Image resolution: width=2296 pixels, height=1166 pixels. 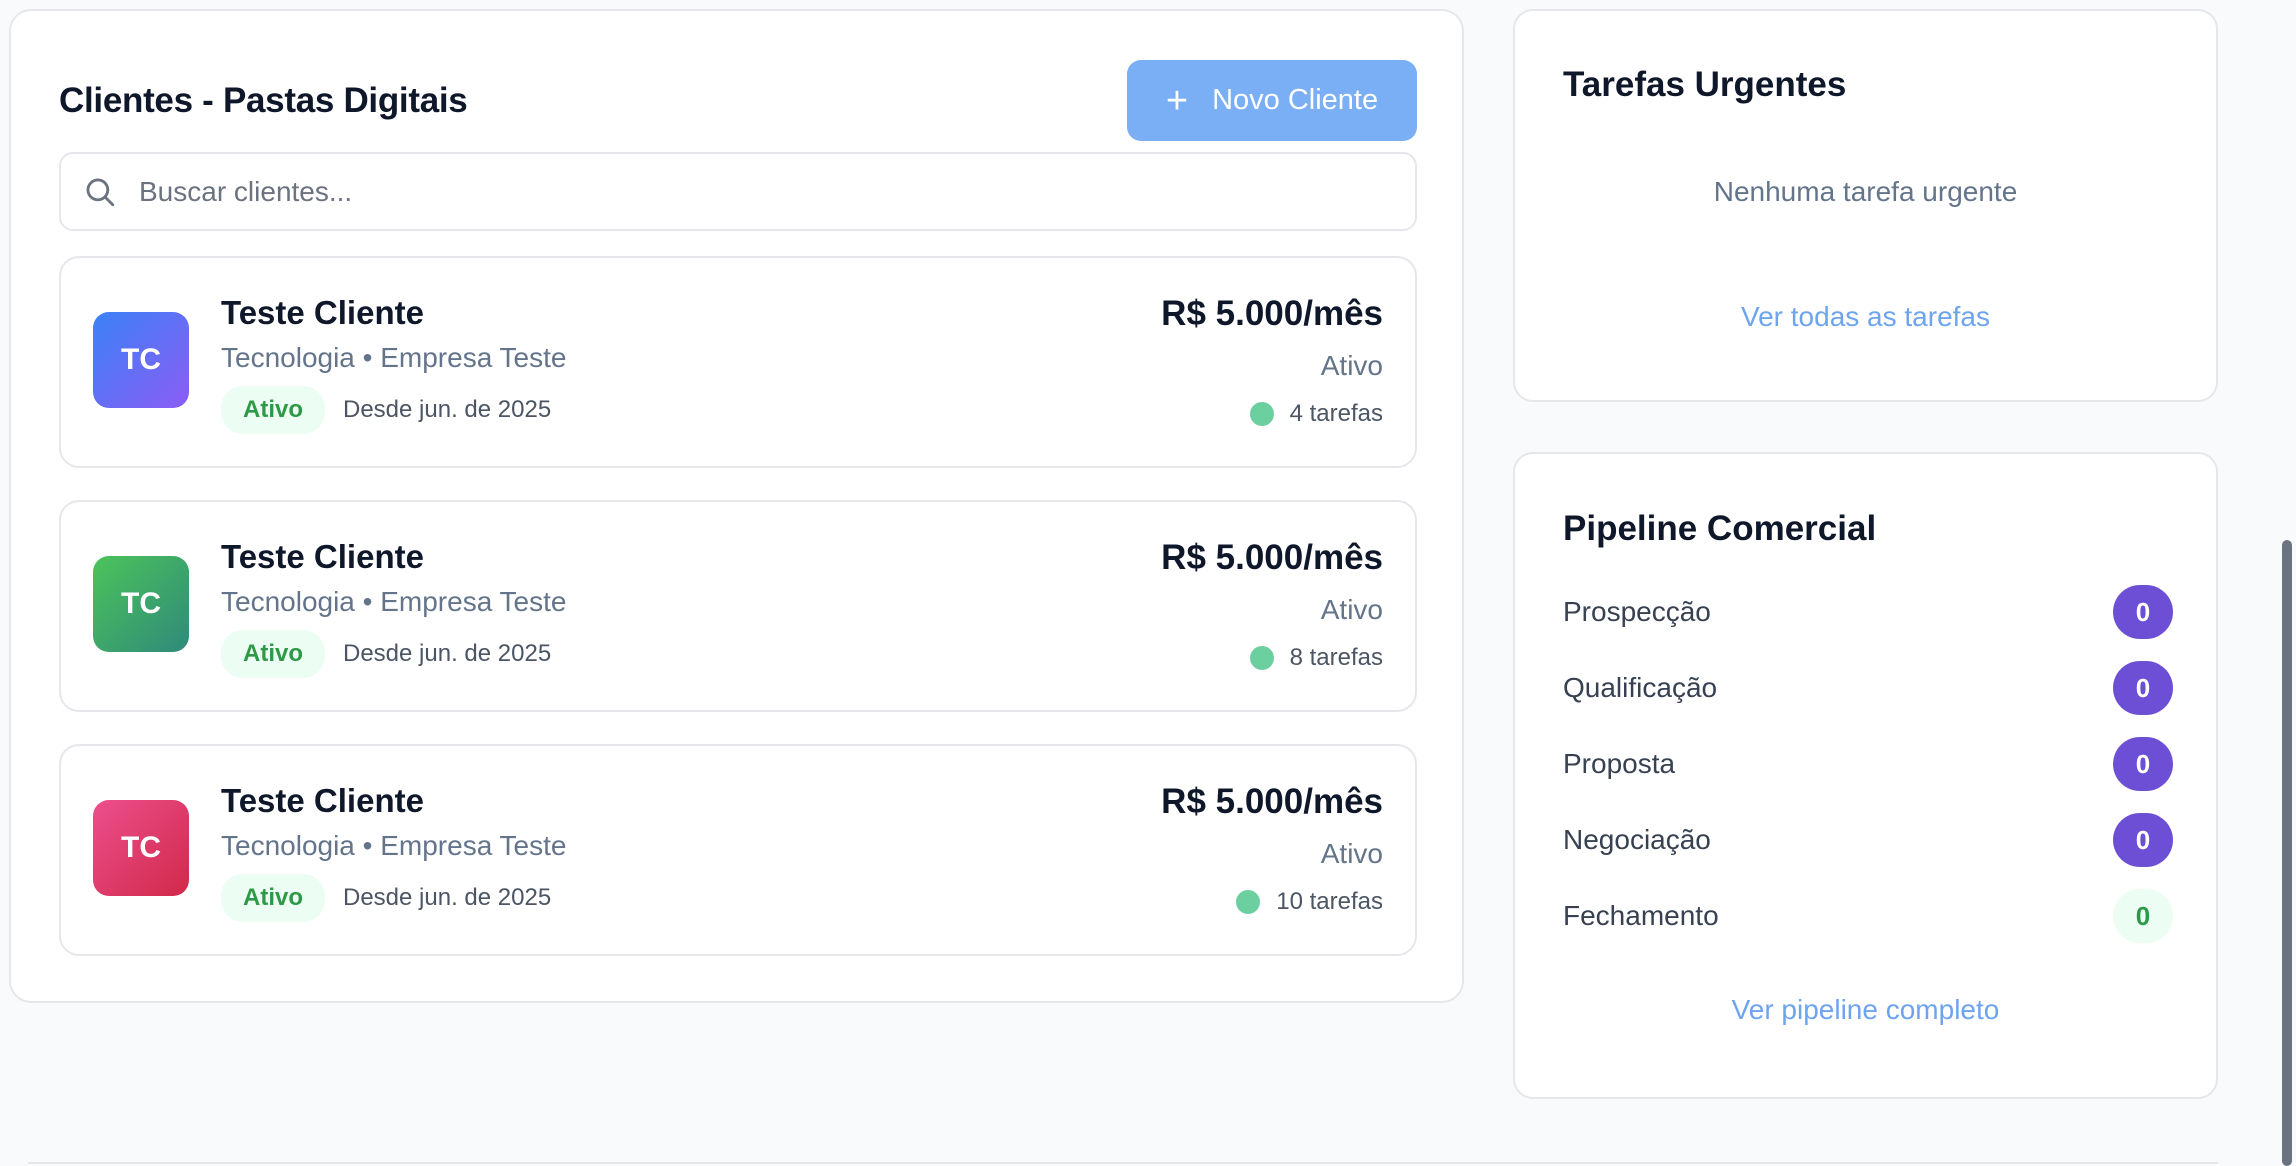 What do you see at coordinates (1865, 191) in the screenshot?
I see `urgent-tasks-empty: Nenhuma tarefa urgente` at bounding box center [1865, 191].